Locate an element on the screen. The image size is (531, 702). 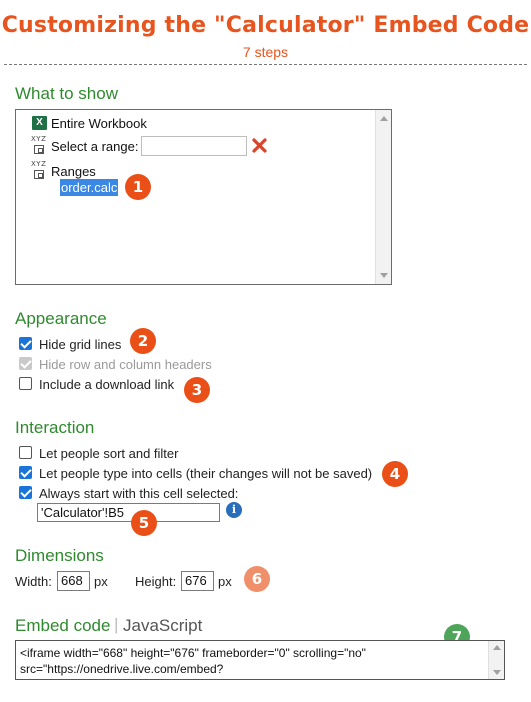
scroll-down-icon is located at coordinates (384, 275).